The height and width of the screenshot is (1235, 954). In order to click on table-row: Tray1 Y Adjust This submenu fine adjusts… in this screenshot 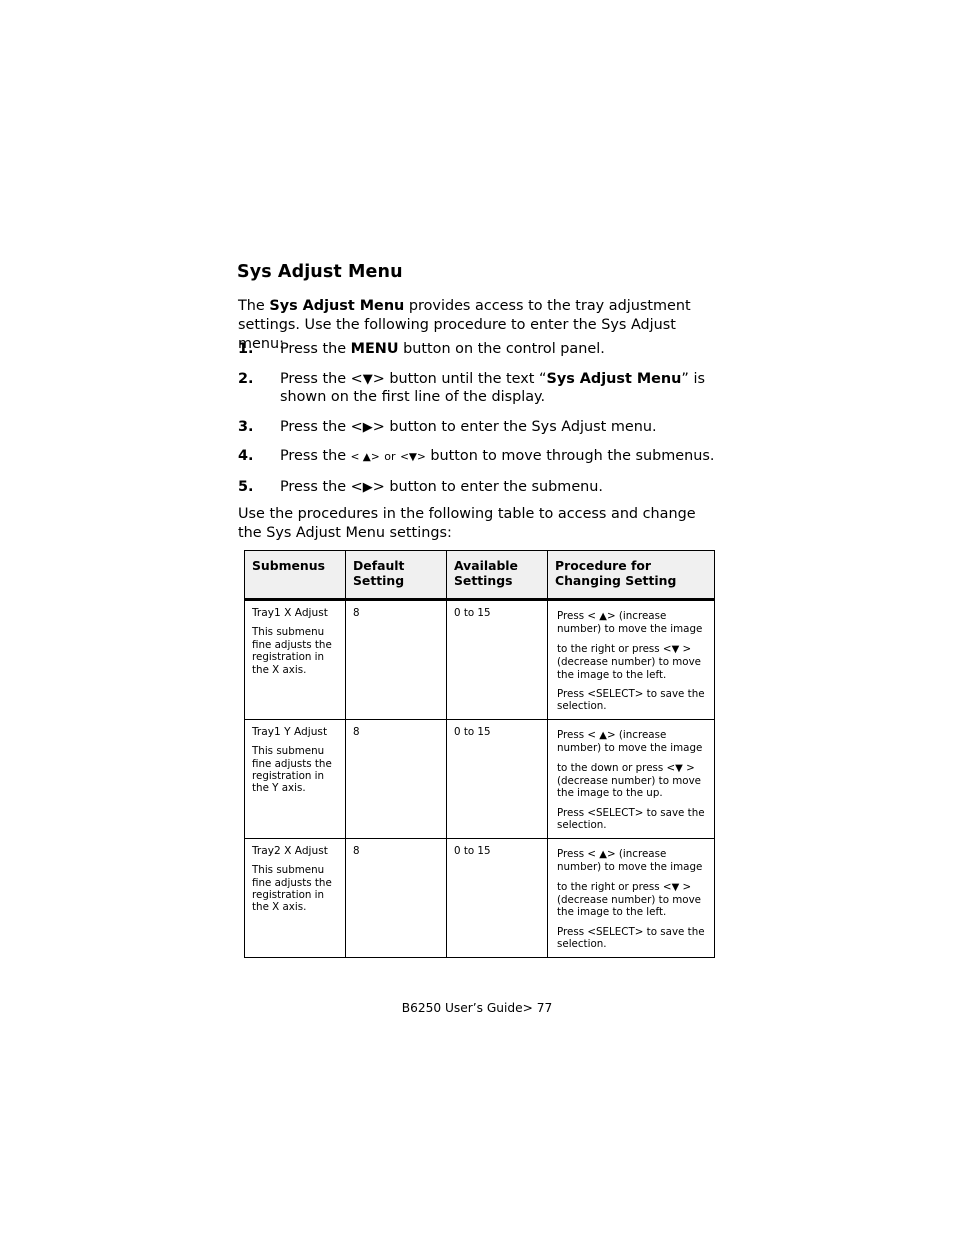, I will do `click(479, 779)`.